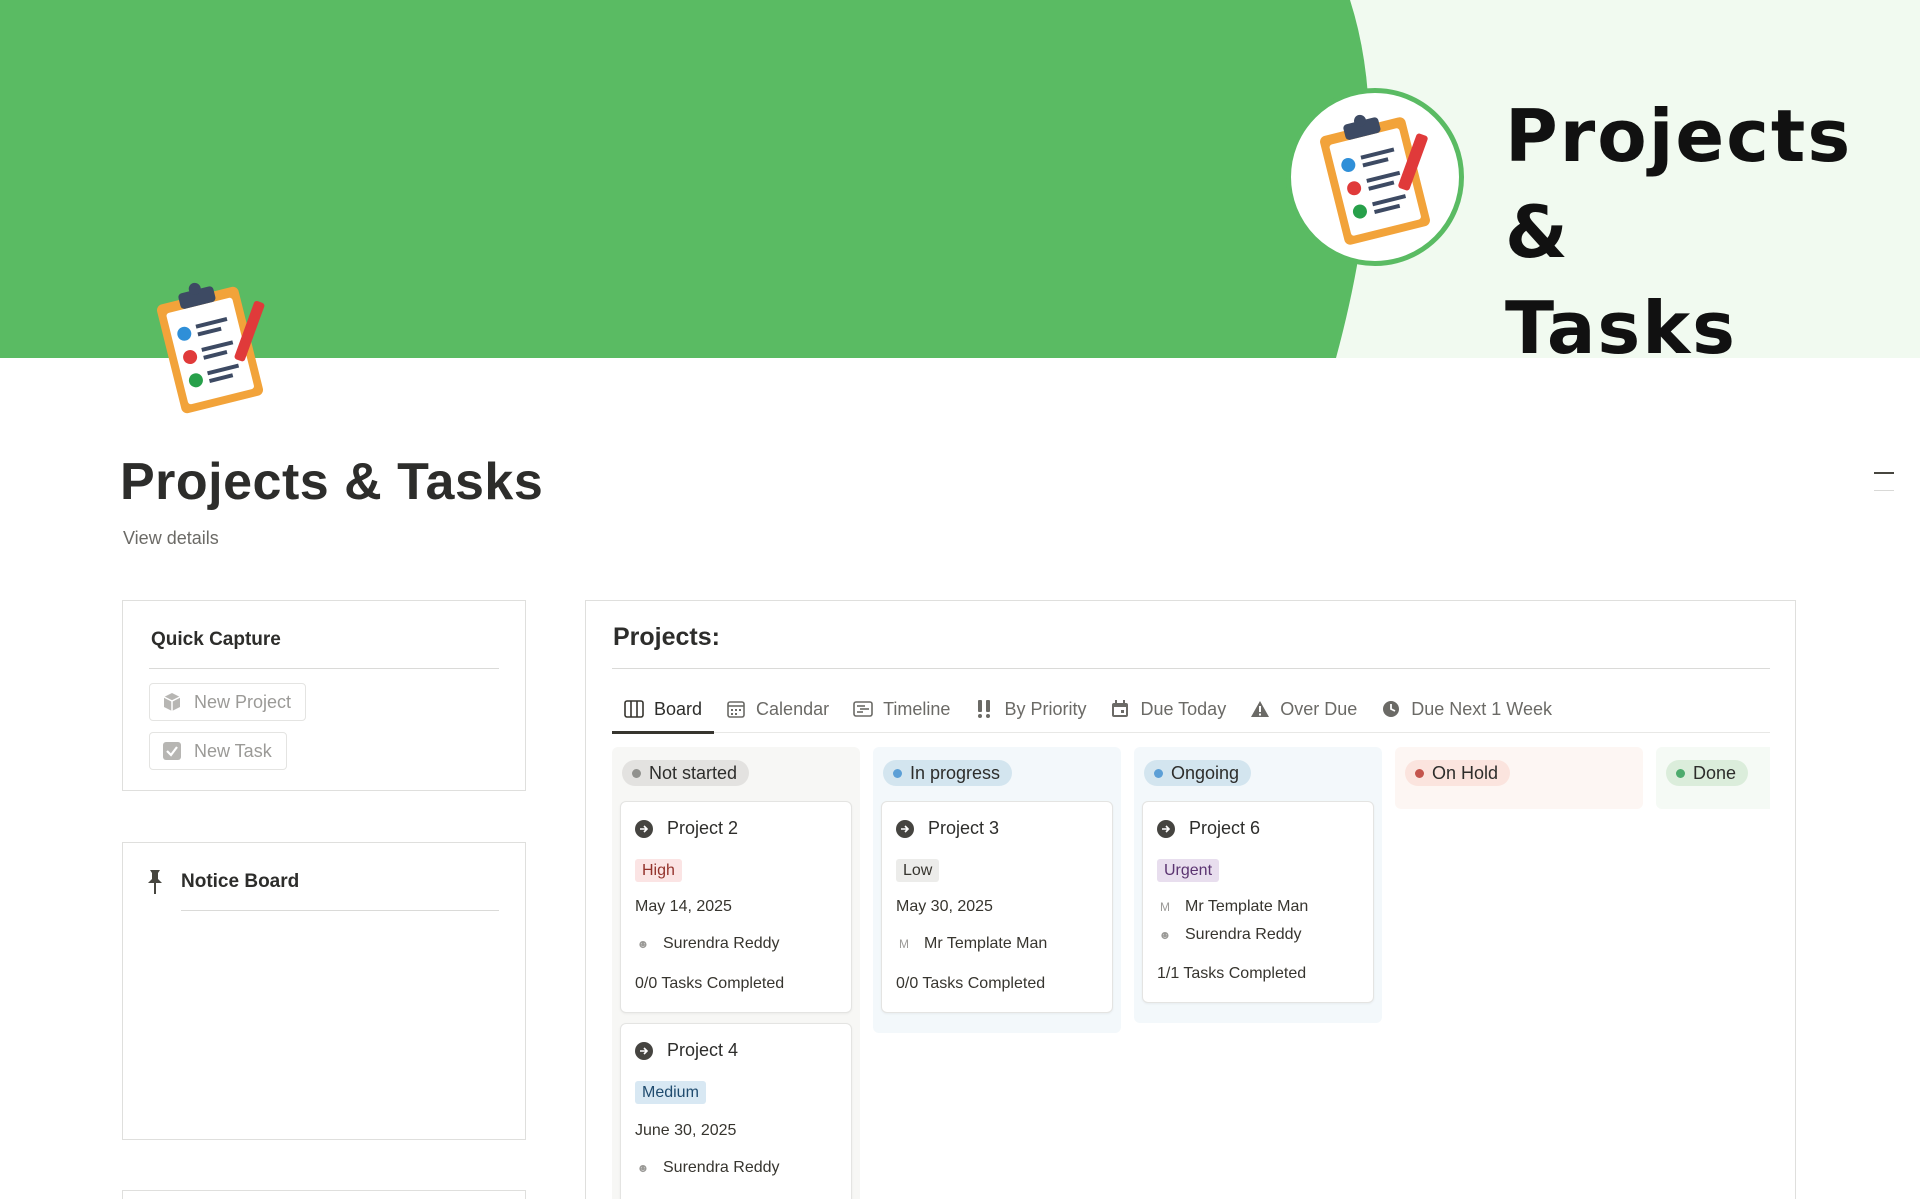 The image size is (1920, 1199). I want to click on status-badge: Not started, so click(686, 773).